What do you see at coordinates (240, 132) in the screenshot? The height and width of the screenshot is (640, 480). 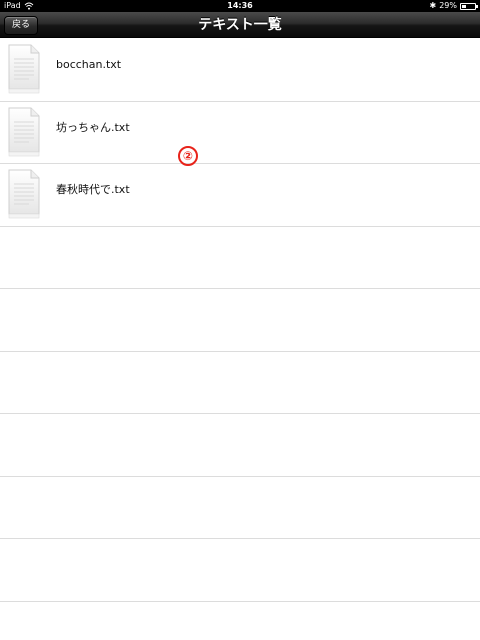 I see `file-row: 坊っちゃん.txt` at bounding box center [240, 132].